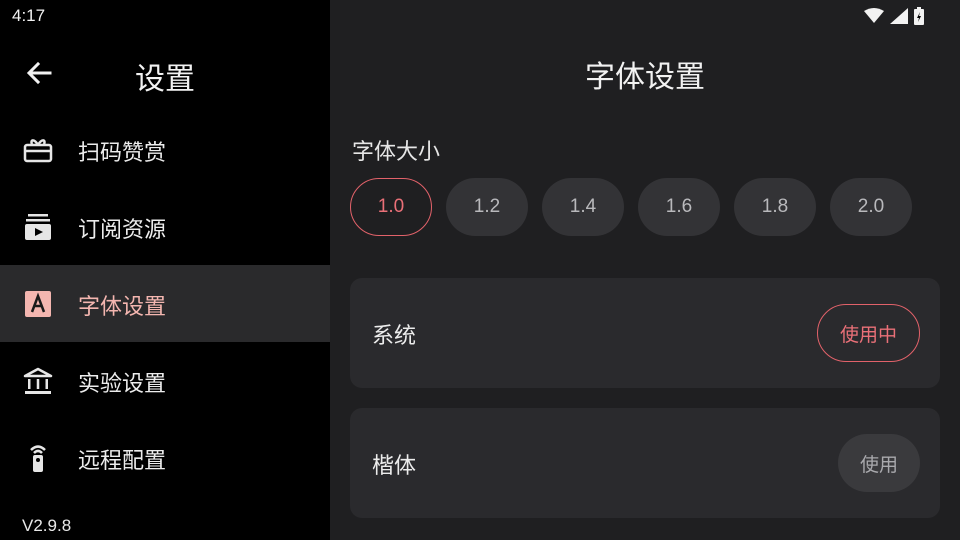  Describe the element at coordinates (878, 463) in the screenshot. I see `use-button: 使用` at that location.